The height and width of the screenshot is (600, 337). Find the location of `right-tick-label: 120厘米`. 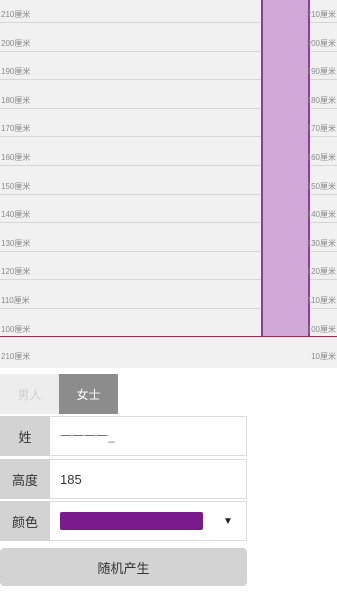

right-tick-label: 120厘米 is located at coordinates (321, 271).